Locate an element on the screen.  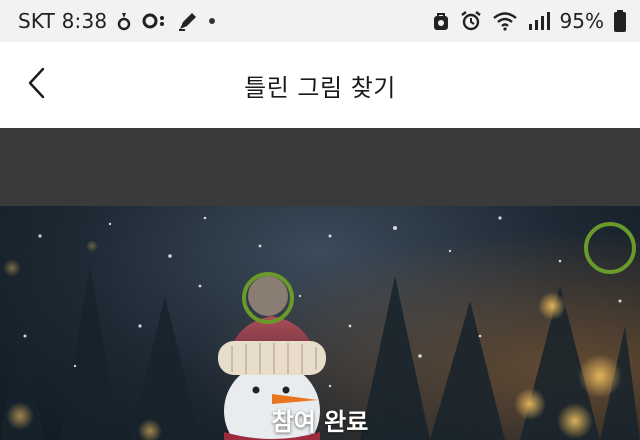
page-title: 틀린 그림 찾기 is located at coordinates (320, 88).